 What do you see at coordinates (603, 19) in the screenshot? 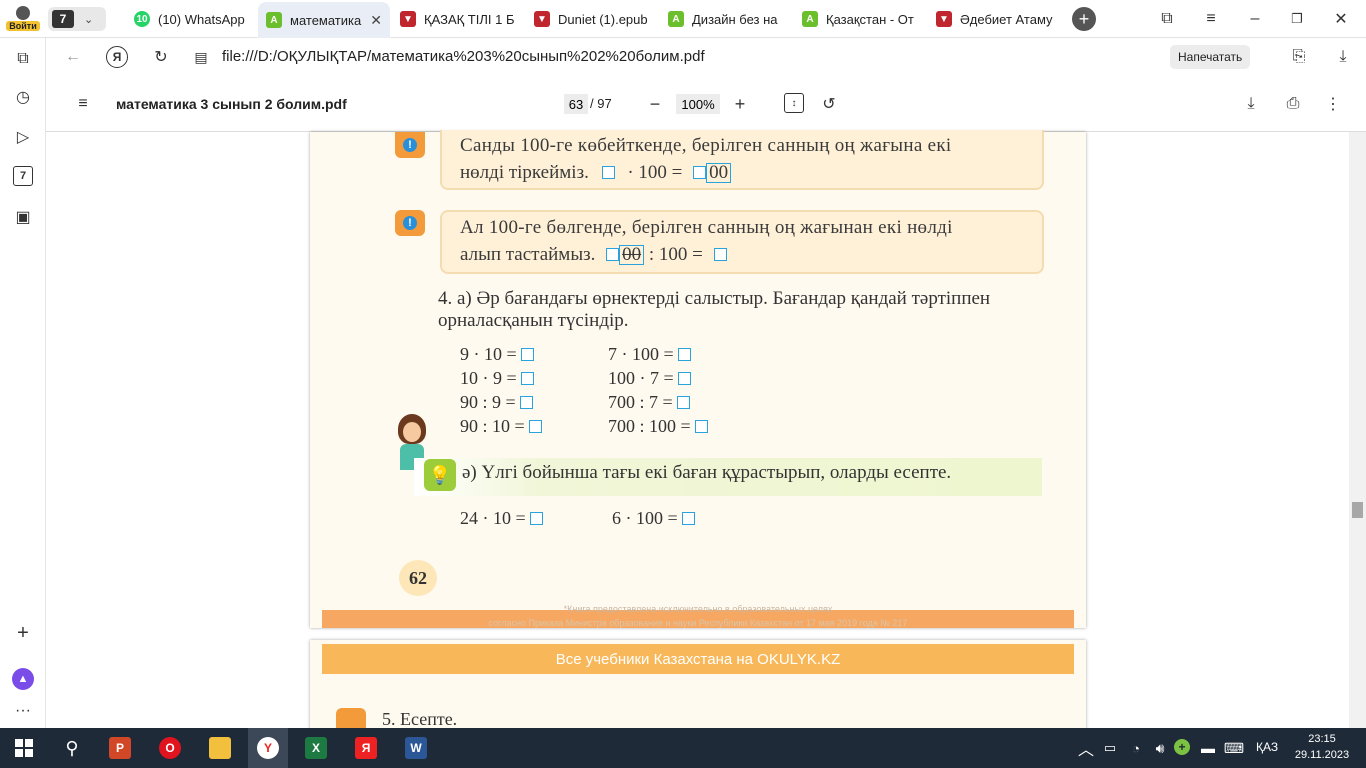
I see `tab-title: Duniet (1).epub` at bounding box center [603, 19].